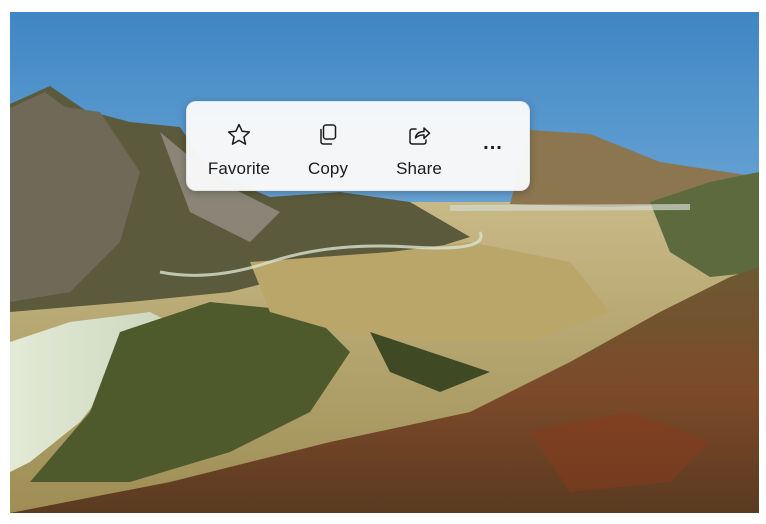 The width and height of the screenshot is (766, 524). What do you see at coordinates (419, 168) in the screenshot?
I see `share-label: Share` at bounding box center [419, 168].